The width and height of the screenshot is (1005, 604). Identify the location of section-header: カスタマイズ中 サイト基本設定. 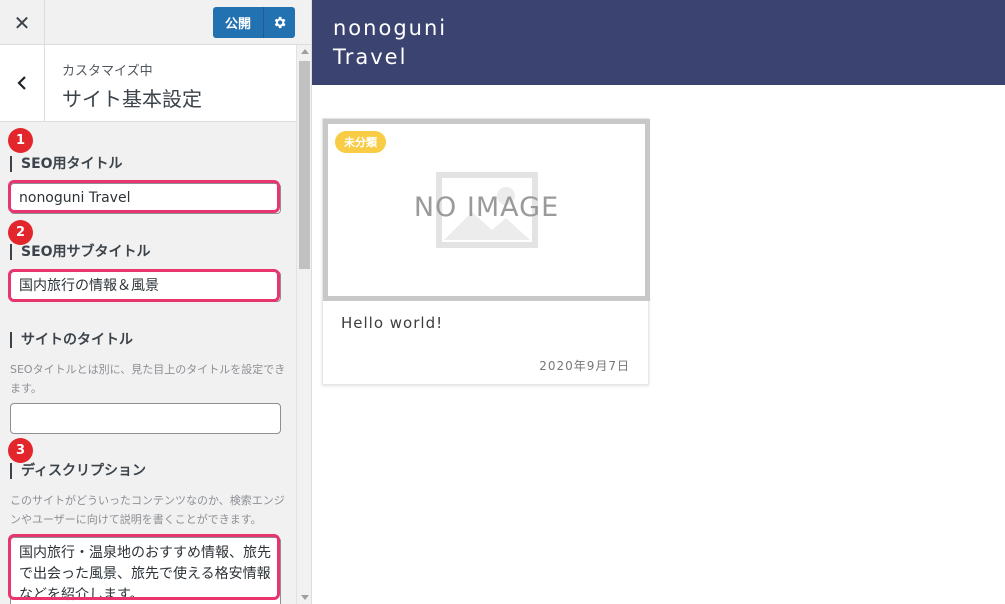
(148, 83).